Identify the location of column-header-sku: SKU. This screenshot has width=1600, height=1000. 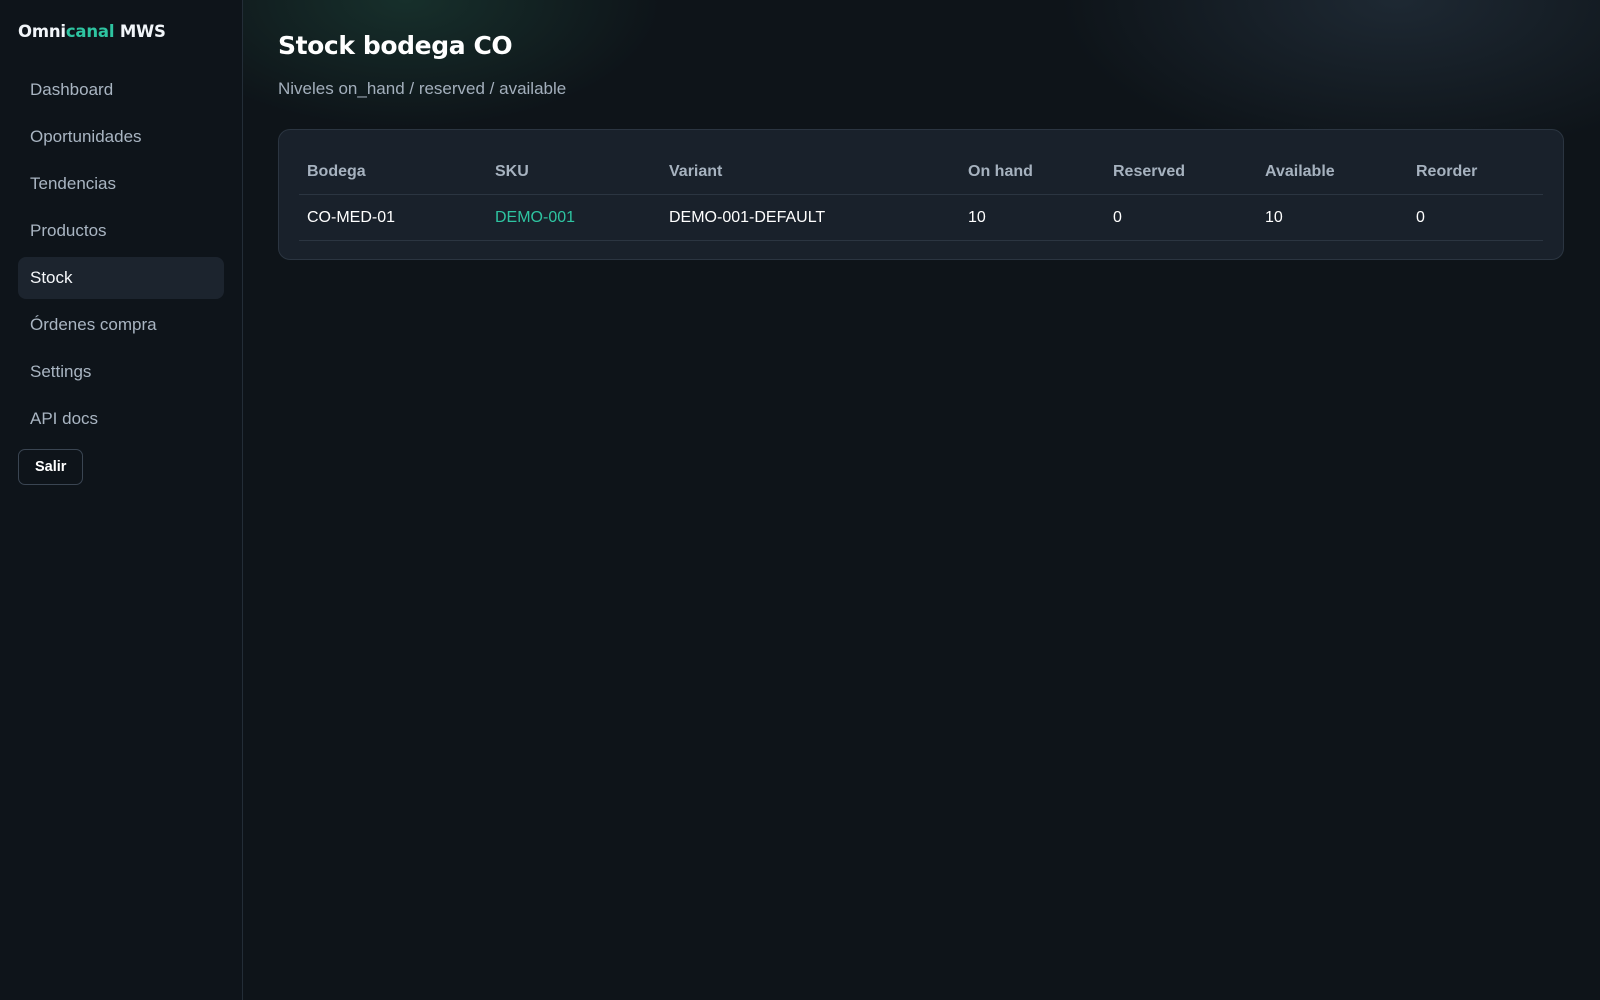
(574, 172).